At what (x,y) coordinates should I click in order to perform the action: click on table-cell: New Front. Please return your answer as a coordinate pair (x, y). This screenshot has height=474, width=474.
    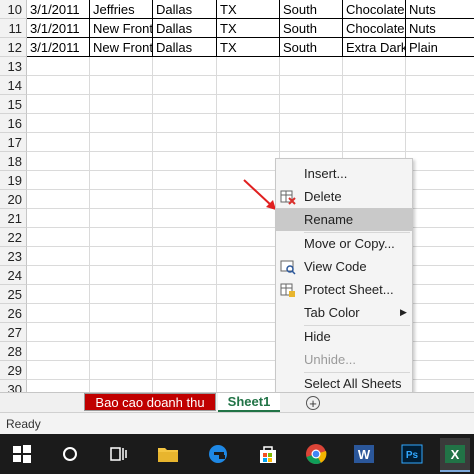
    Looking at the image, I should click on (121, 28).